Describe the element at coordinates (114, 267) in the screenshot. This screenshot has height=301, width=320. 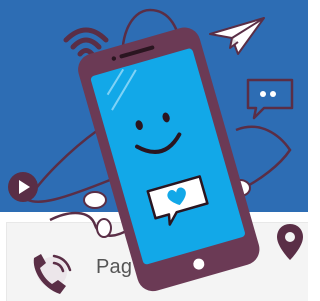
I see `page-link-label: Pag` at that location.